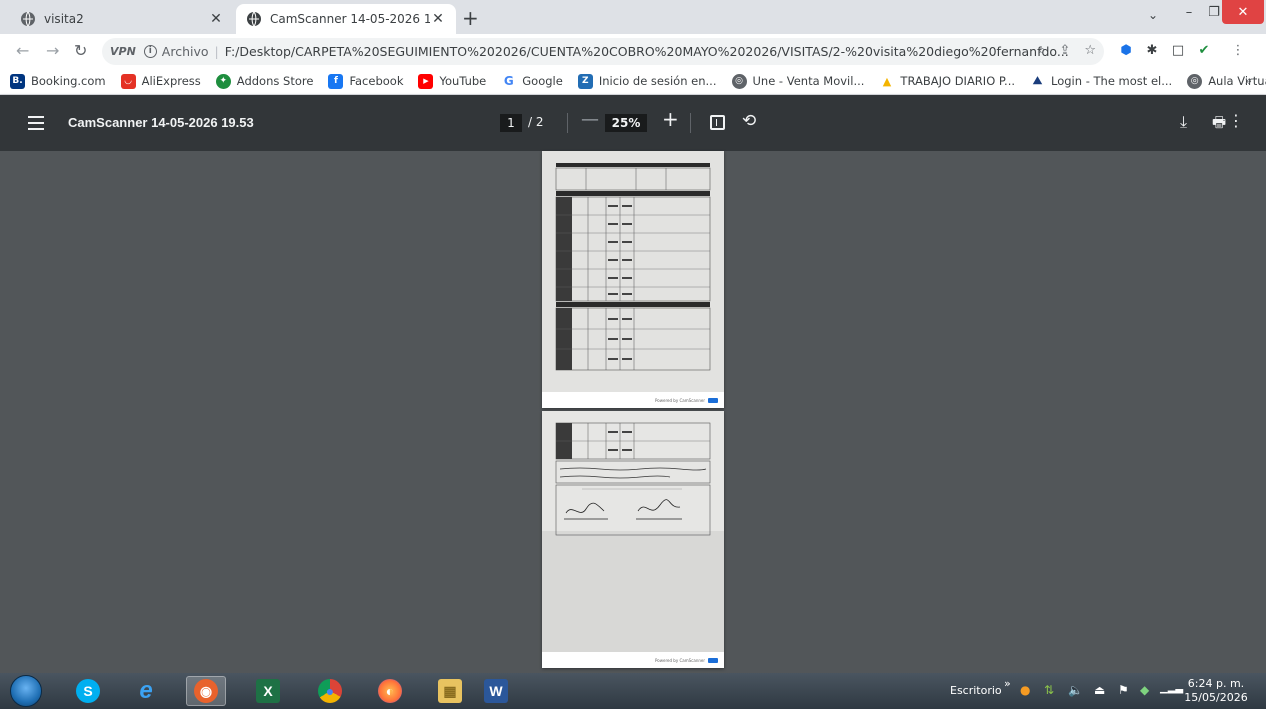  I want to click on new-tab-button: +, so click(470, 18).